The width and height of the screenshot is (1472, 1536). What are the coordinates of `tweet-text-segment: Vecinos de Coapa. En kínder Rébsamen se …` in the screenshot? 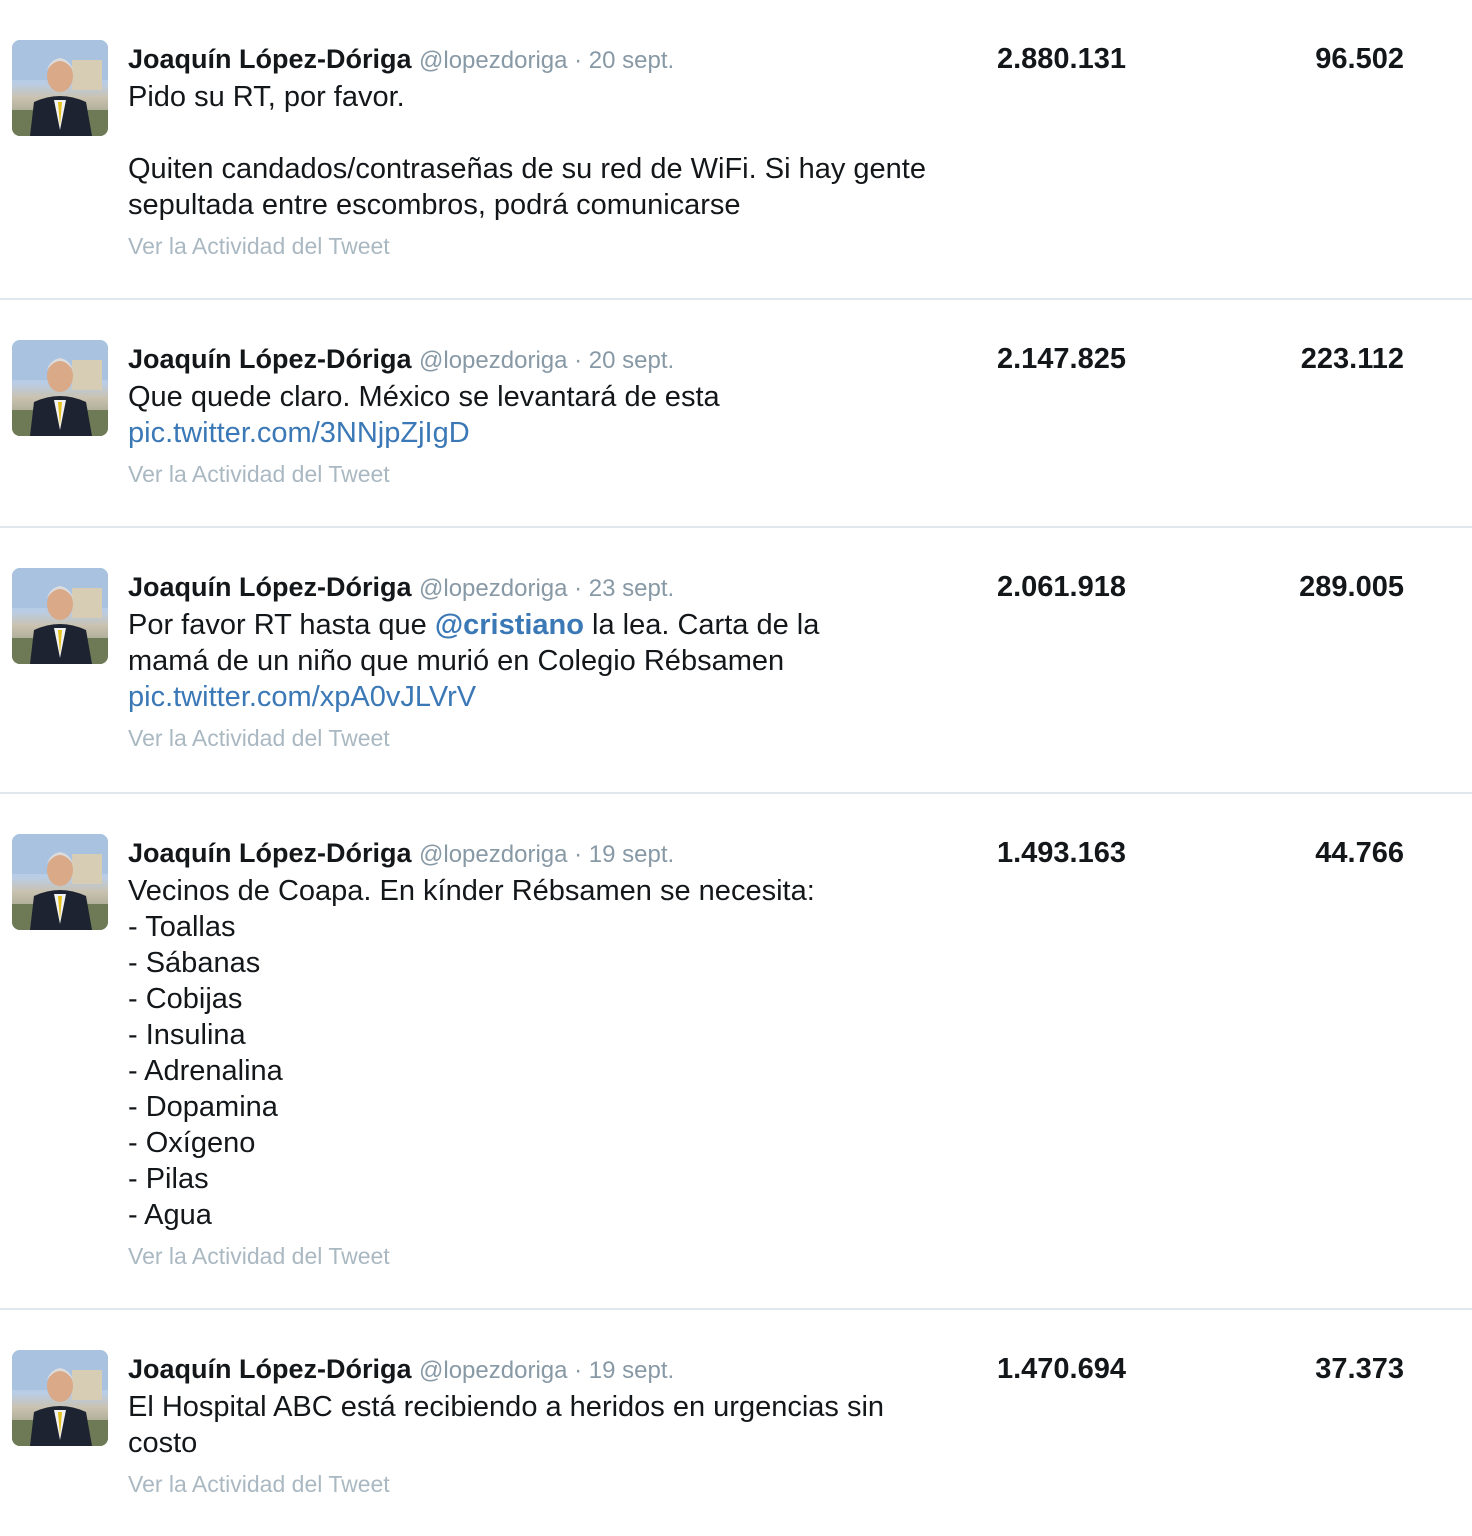 It's located at (471, 1053).